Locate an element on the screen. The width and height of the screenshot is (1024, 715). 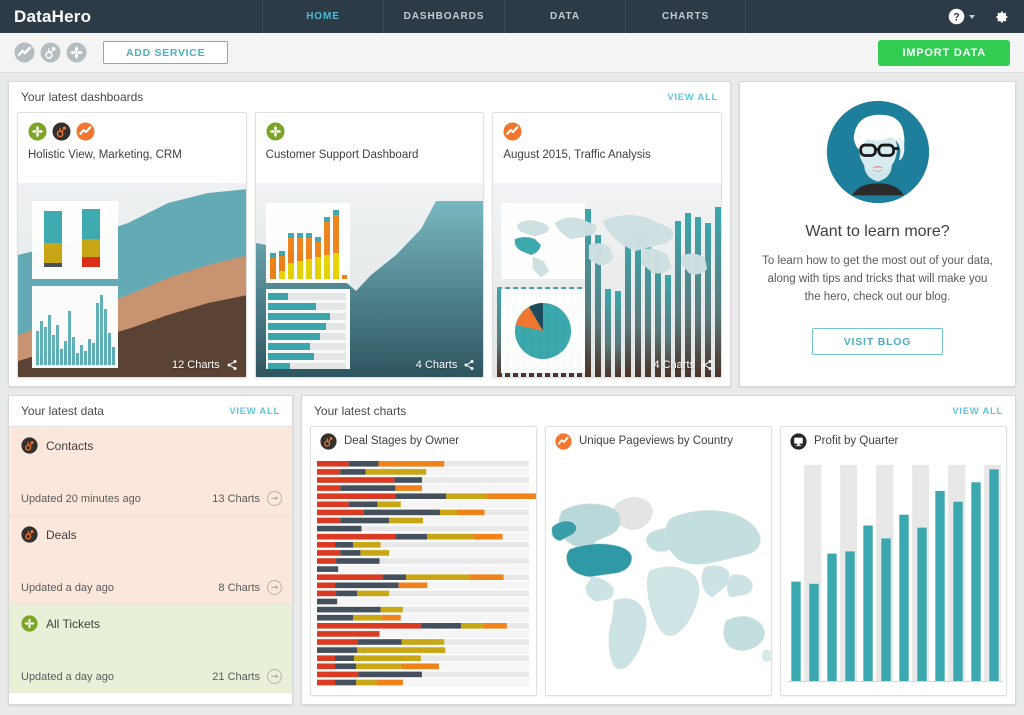
spreadsheet-icon is located at coordinates (798, 441).